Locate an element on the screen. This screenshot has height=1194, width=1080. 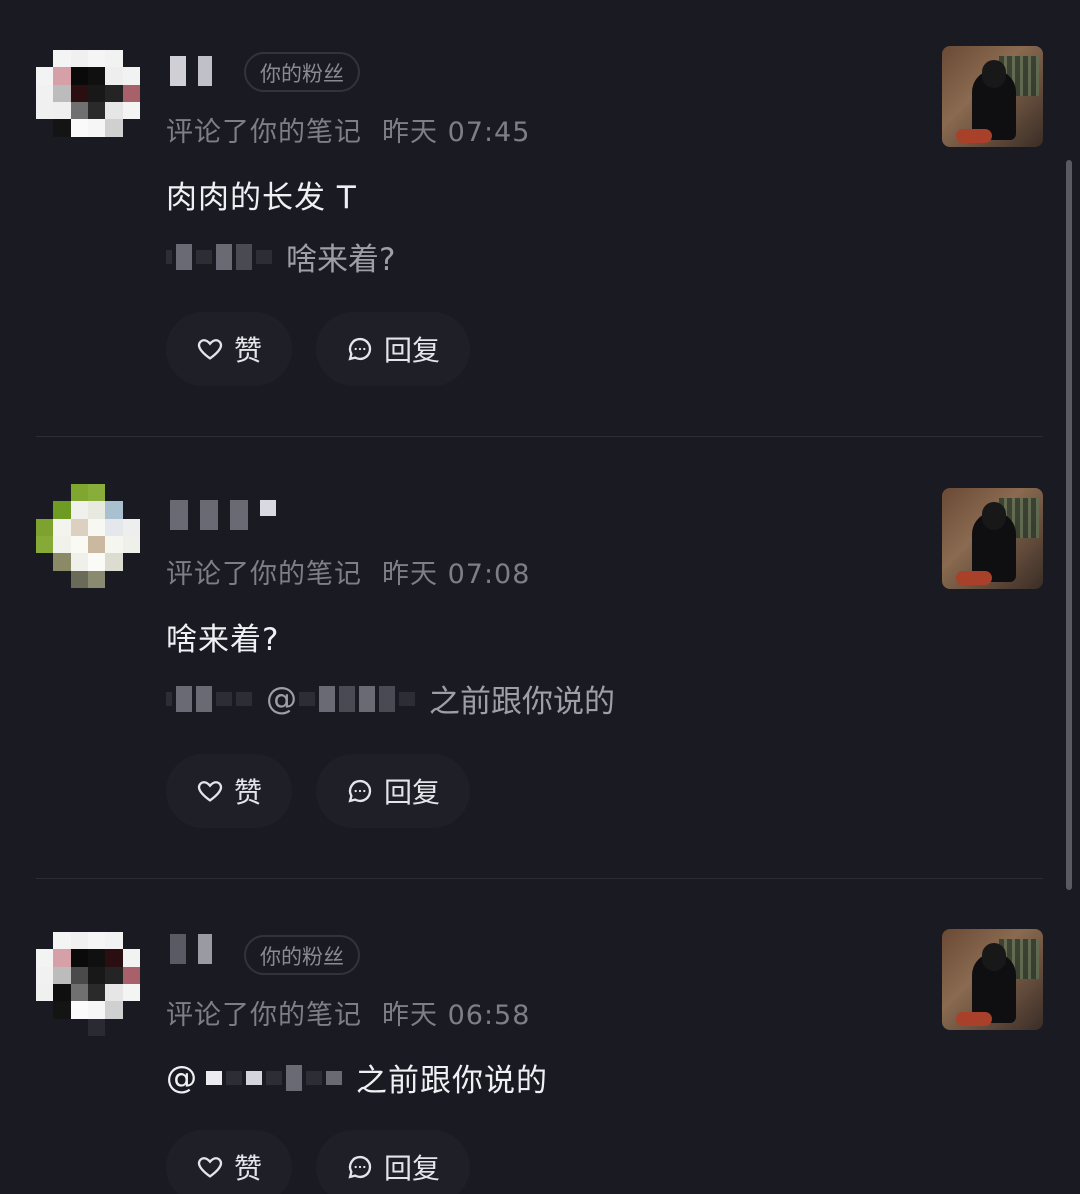
comment-text: 啥来着? is located at coordinates (223, 640).